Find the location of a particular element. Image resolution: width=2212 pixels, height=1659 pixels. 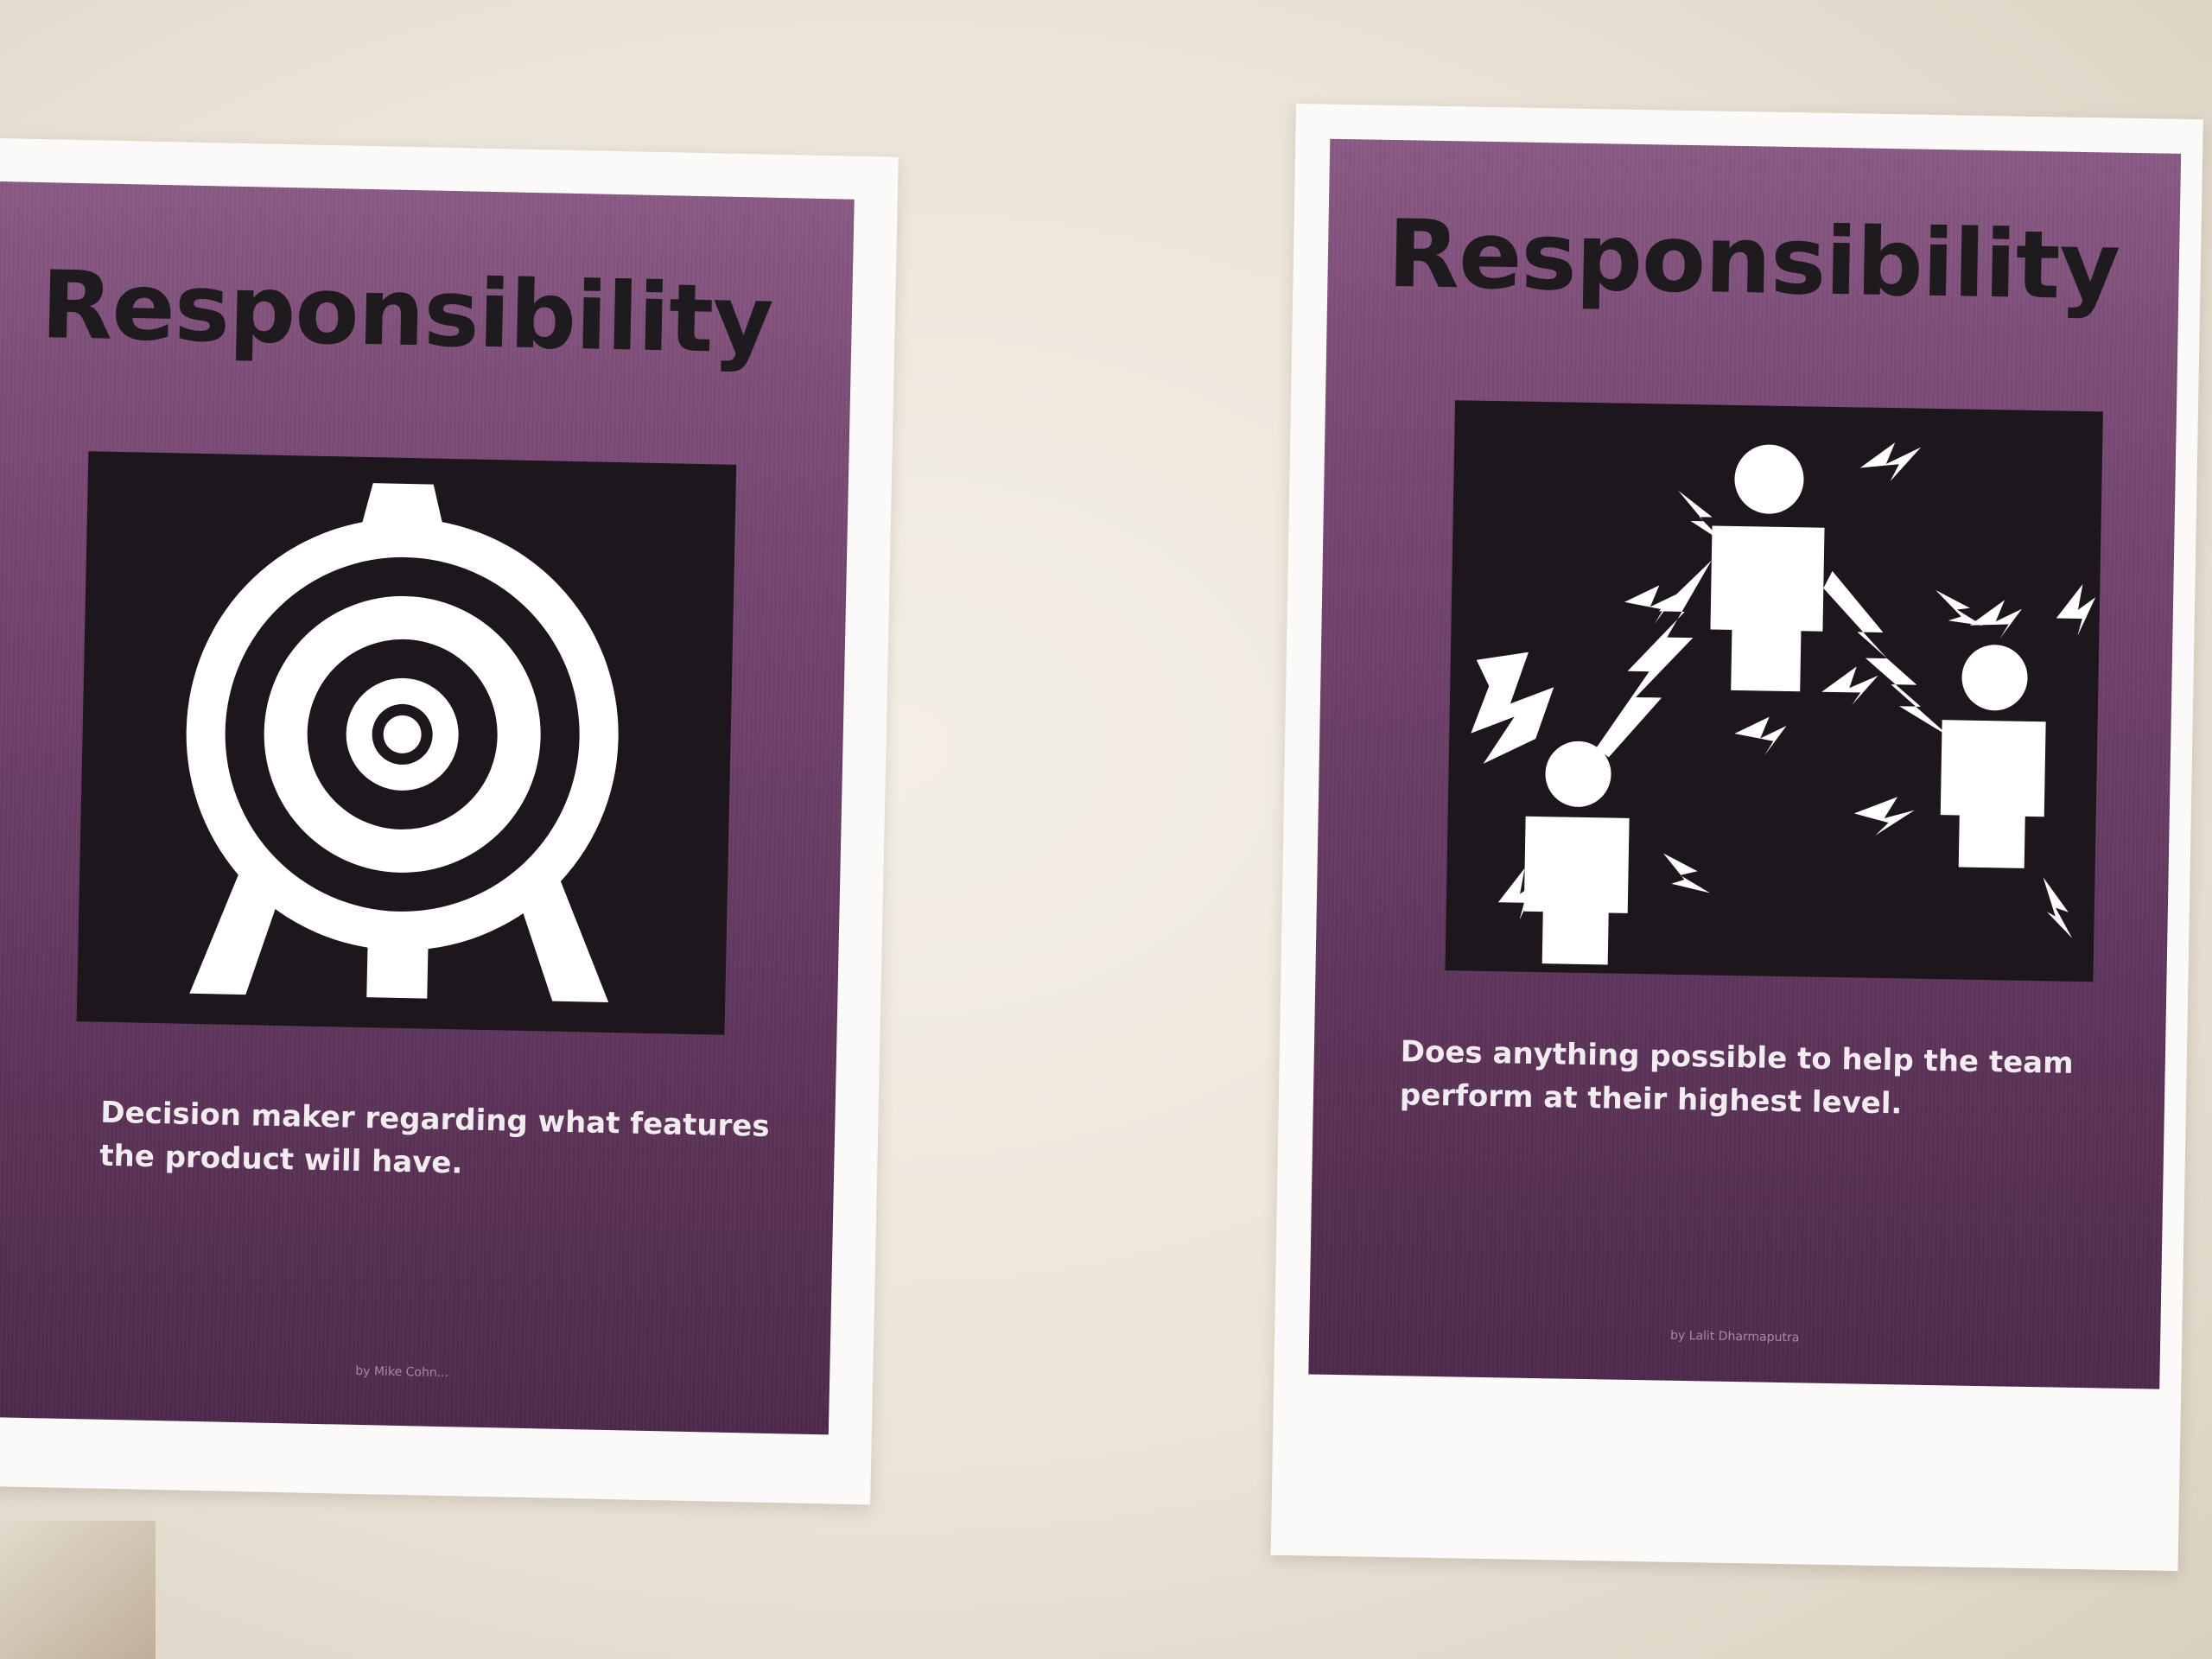

team-lightning-icon is located at coordinates (1774, 691).